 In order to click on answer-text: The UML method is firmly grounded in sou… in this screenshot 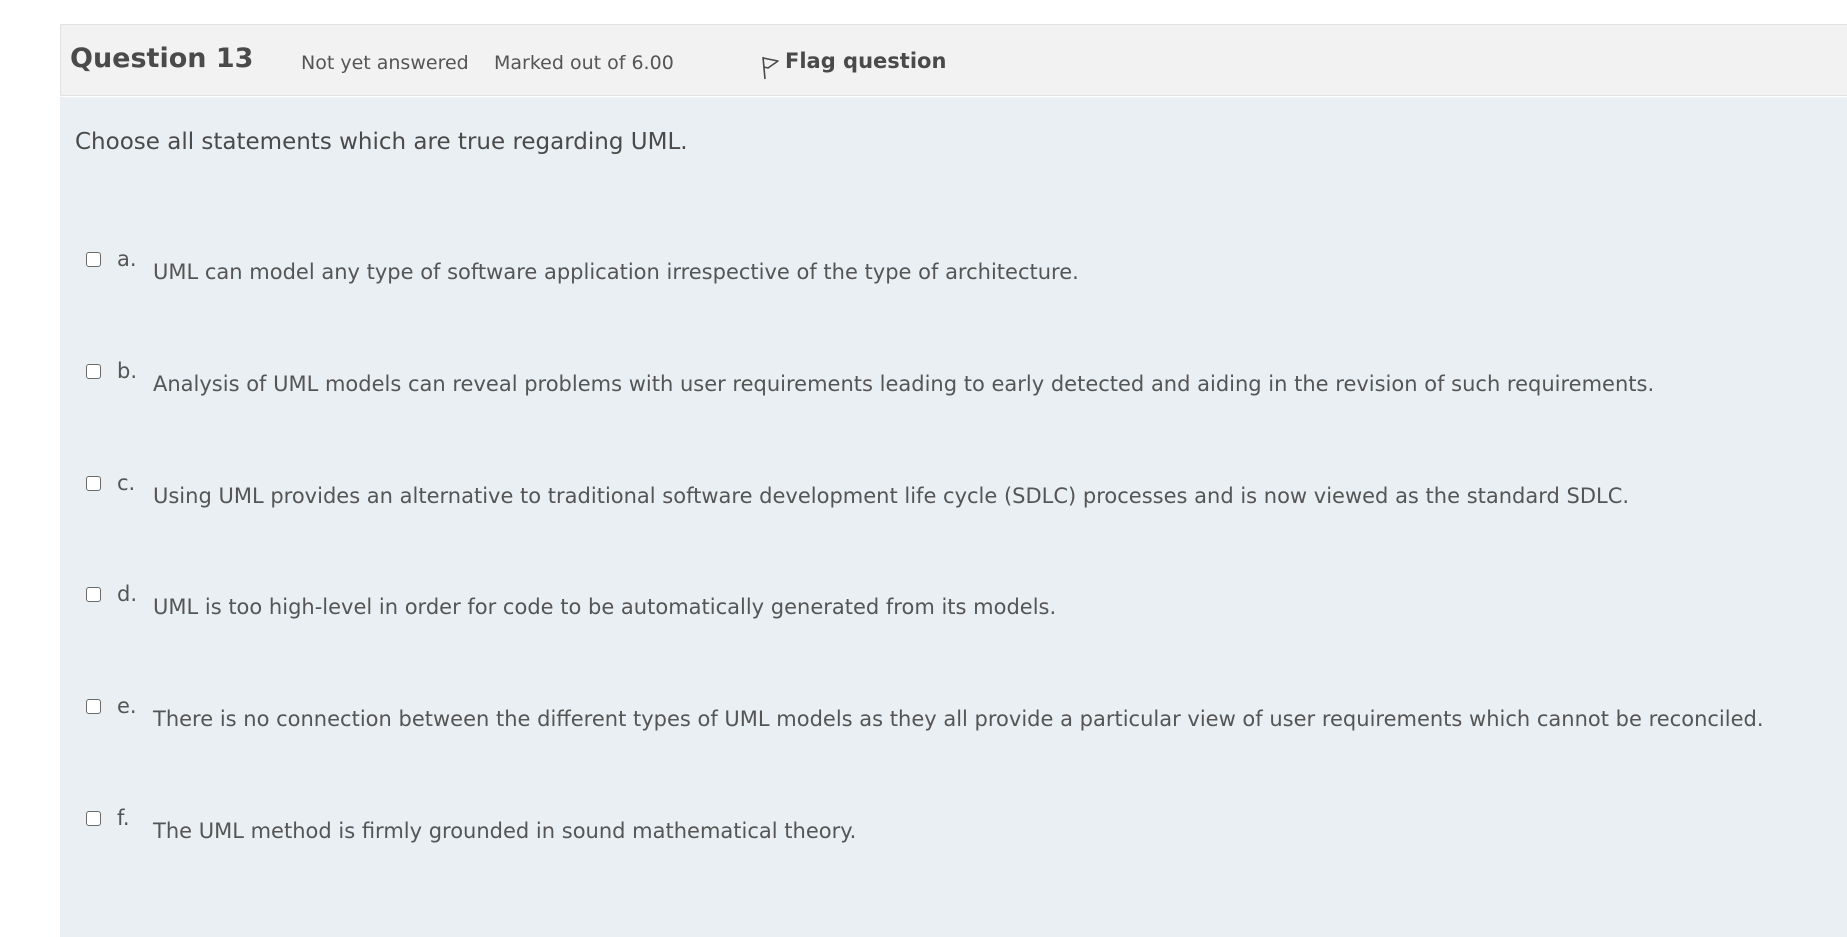, I will do `click(504, 831)`.